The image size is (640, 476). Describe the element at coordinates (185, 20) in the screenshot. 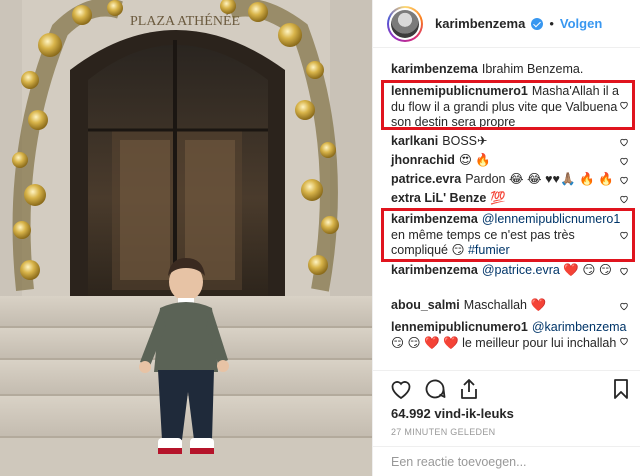

I see `hotel-sign-text: PLAZA ATHÉNÉE` at that location.